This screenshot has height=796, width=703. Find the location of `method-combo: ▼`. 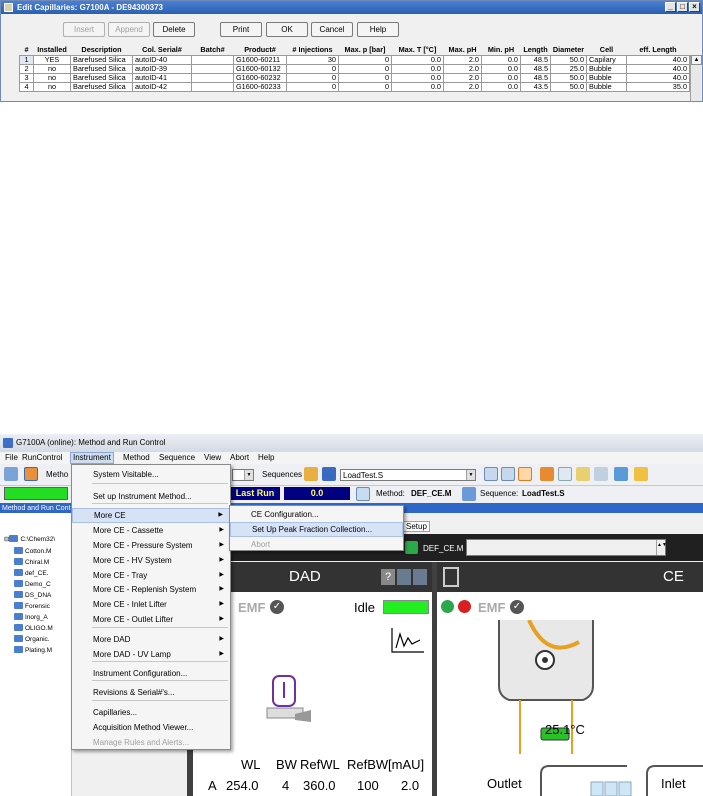

method-combo: ▼ is located at coordinates (243, 475).